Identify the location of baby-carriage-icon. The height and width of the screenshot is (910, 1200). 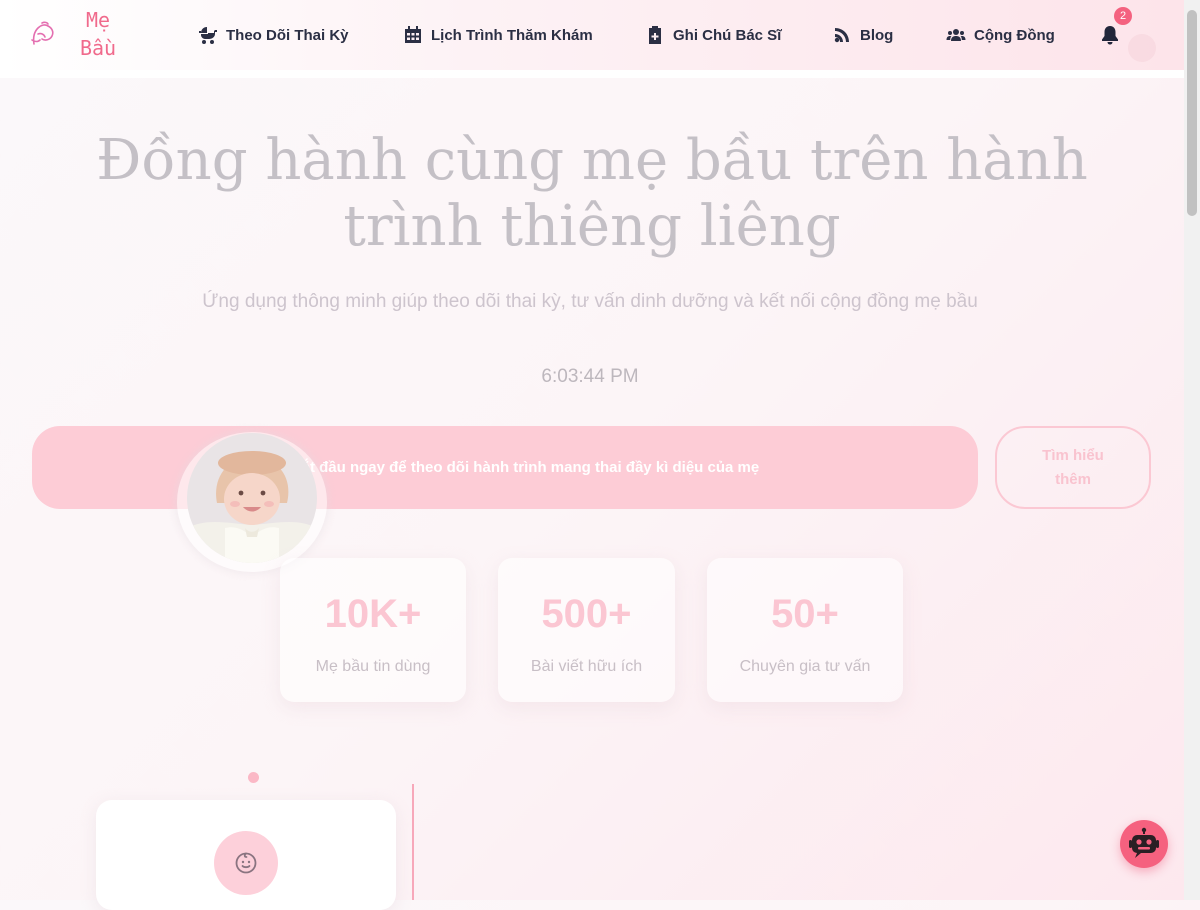
(208, 35).